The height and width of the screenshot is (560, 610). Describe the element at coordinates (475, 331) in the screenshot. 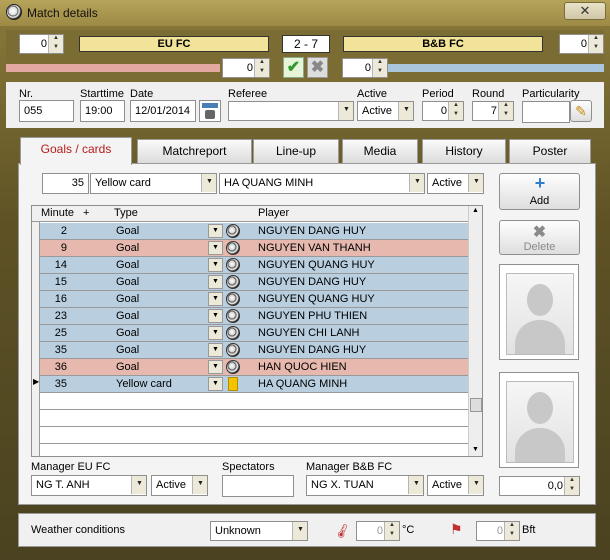

I see `grid-vertical-scrollbar: ▲ ▼` at that location.